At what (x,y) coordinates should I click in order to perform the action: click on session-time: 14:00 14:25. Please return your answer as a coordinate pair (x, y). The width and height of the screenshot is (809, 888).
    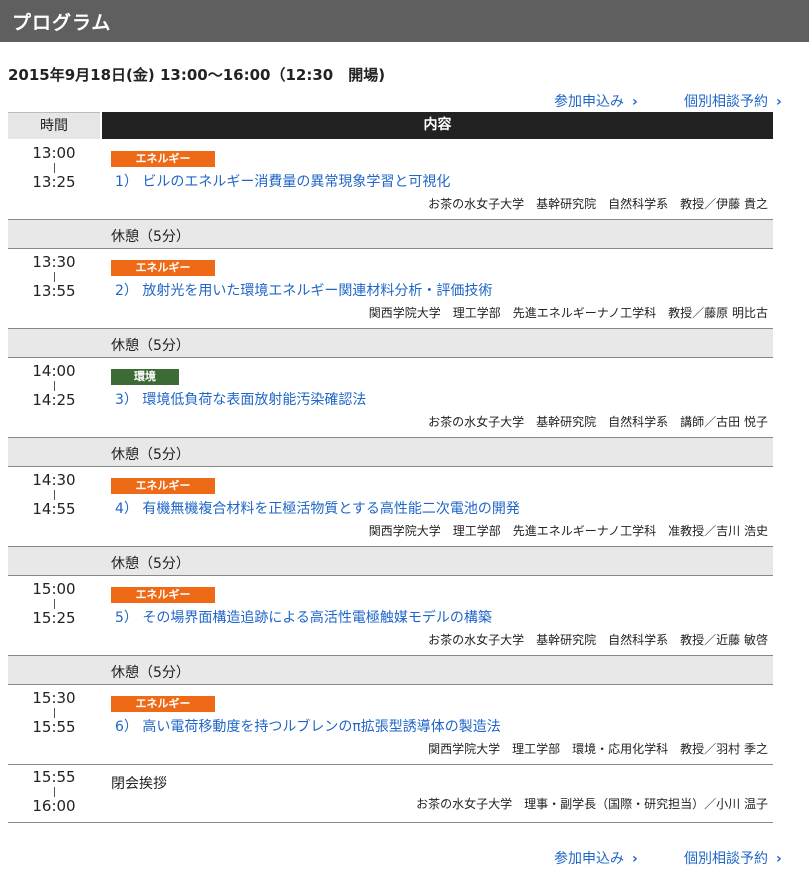
    Looking at the image, I should click on (54, 386).